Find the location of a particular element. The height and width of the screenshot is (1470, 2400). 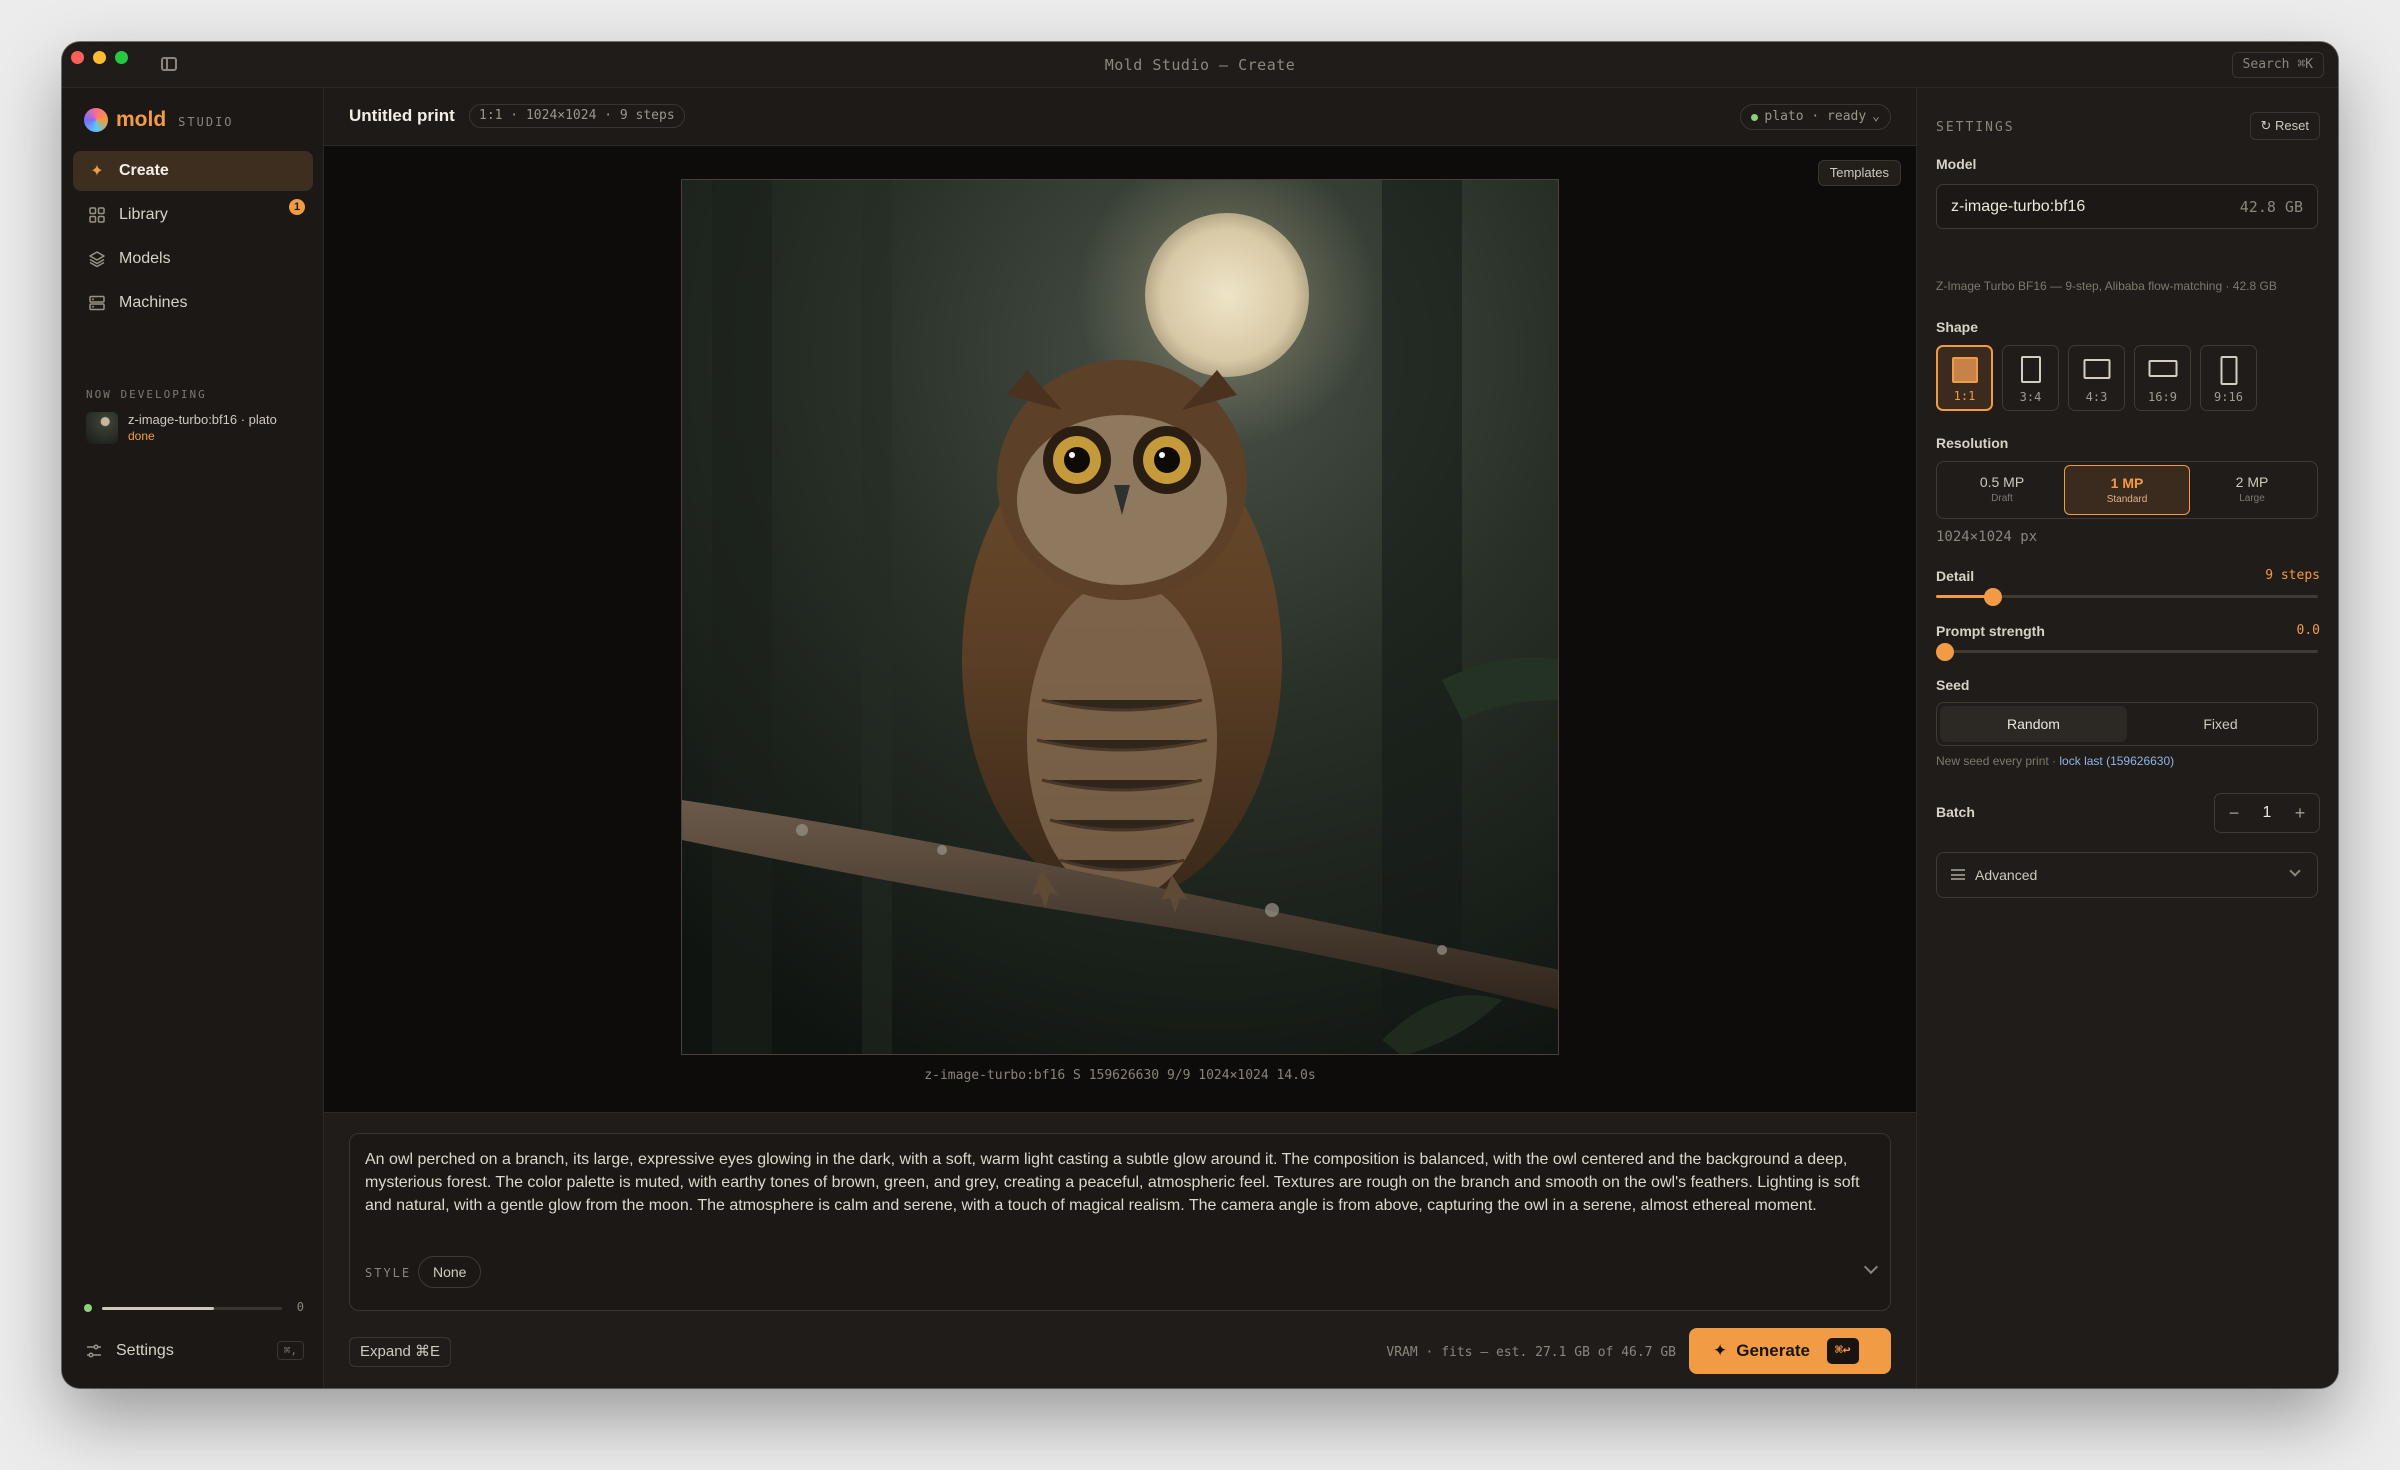

advanced-label: Advanced is located at coordinates (2006, 875).